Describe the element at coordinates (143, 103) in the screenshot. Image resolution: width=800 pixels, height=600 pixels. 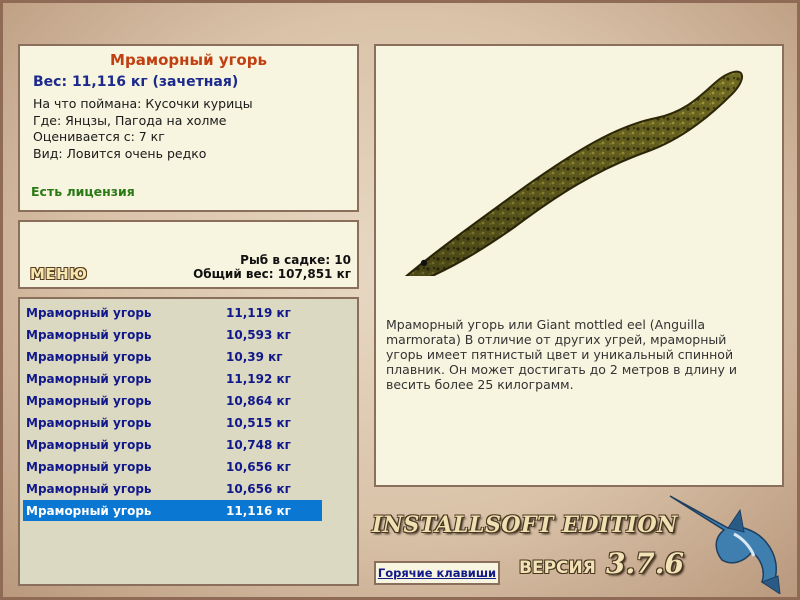
I see `bait-line: На что поймана: Кусочки курицы` at that location.